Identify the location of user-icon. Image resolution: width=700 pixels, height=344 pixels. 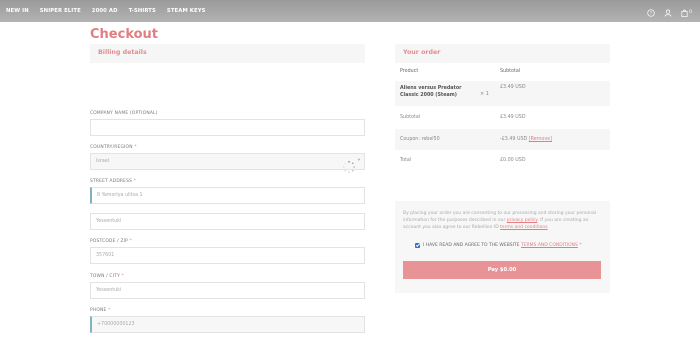
(668, 11).